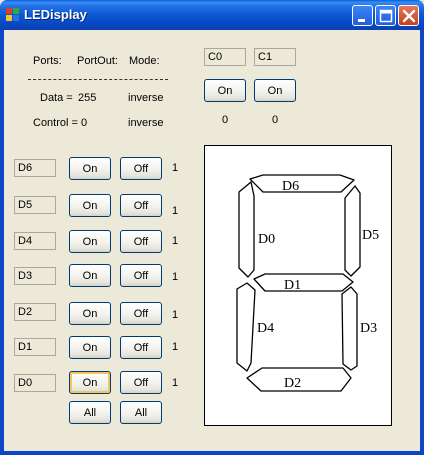  Describe the element at coordinates (2, 242) in the screenshot. I see `window-frame-left` at that location.